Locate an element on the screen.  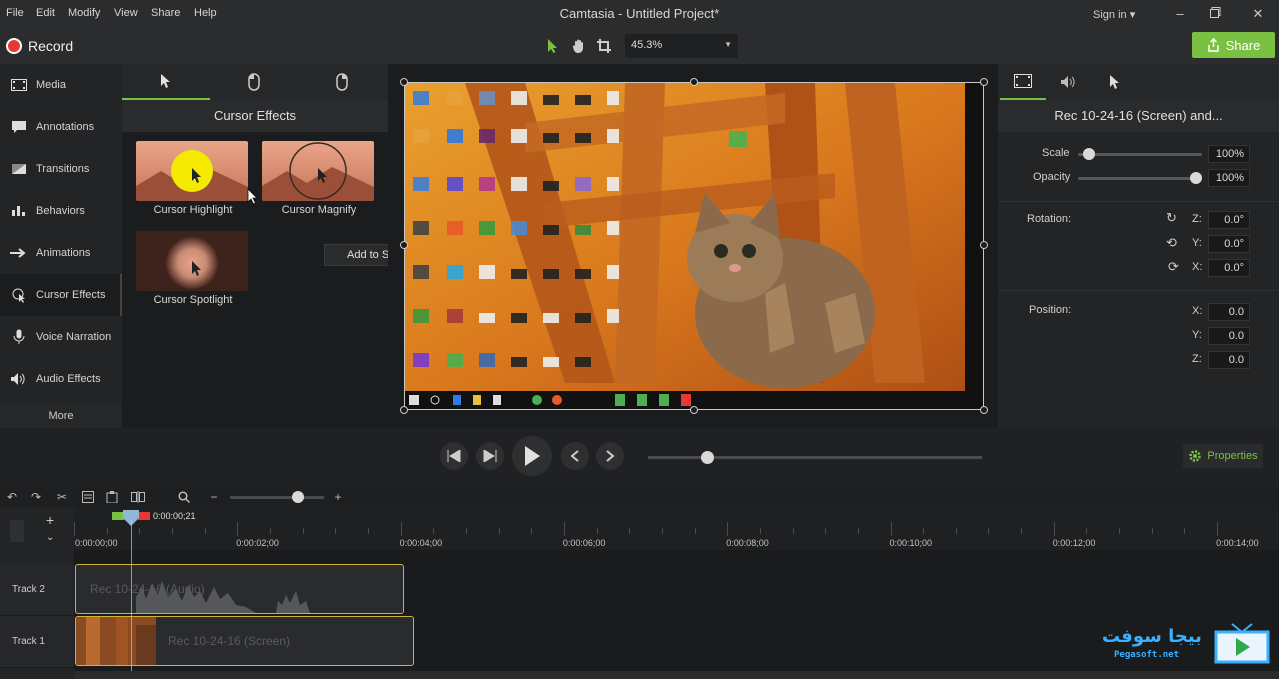
sign-in-link: Sign in ▾ is located at coordinates (1114, 14).